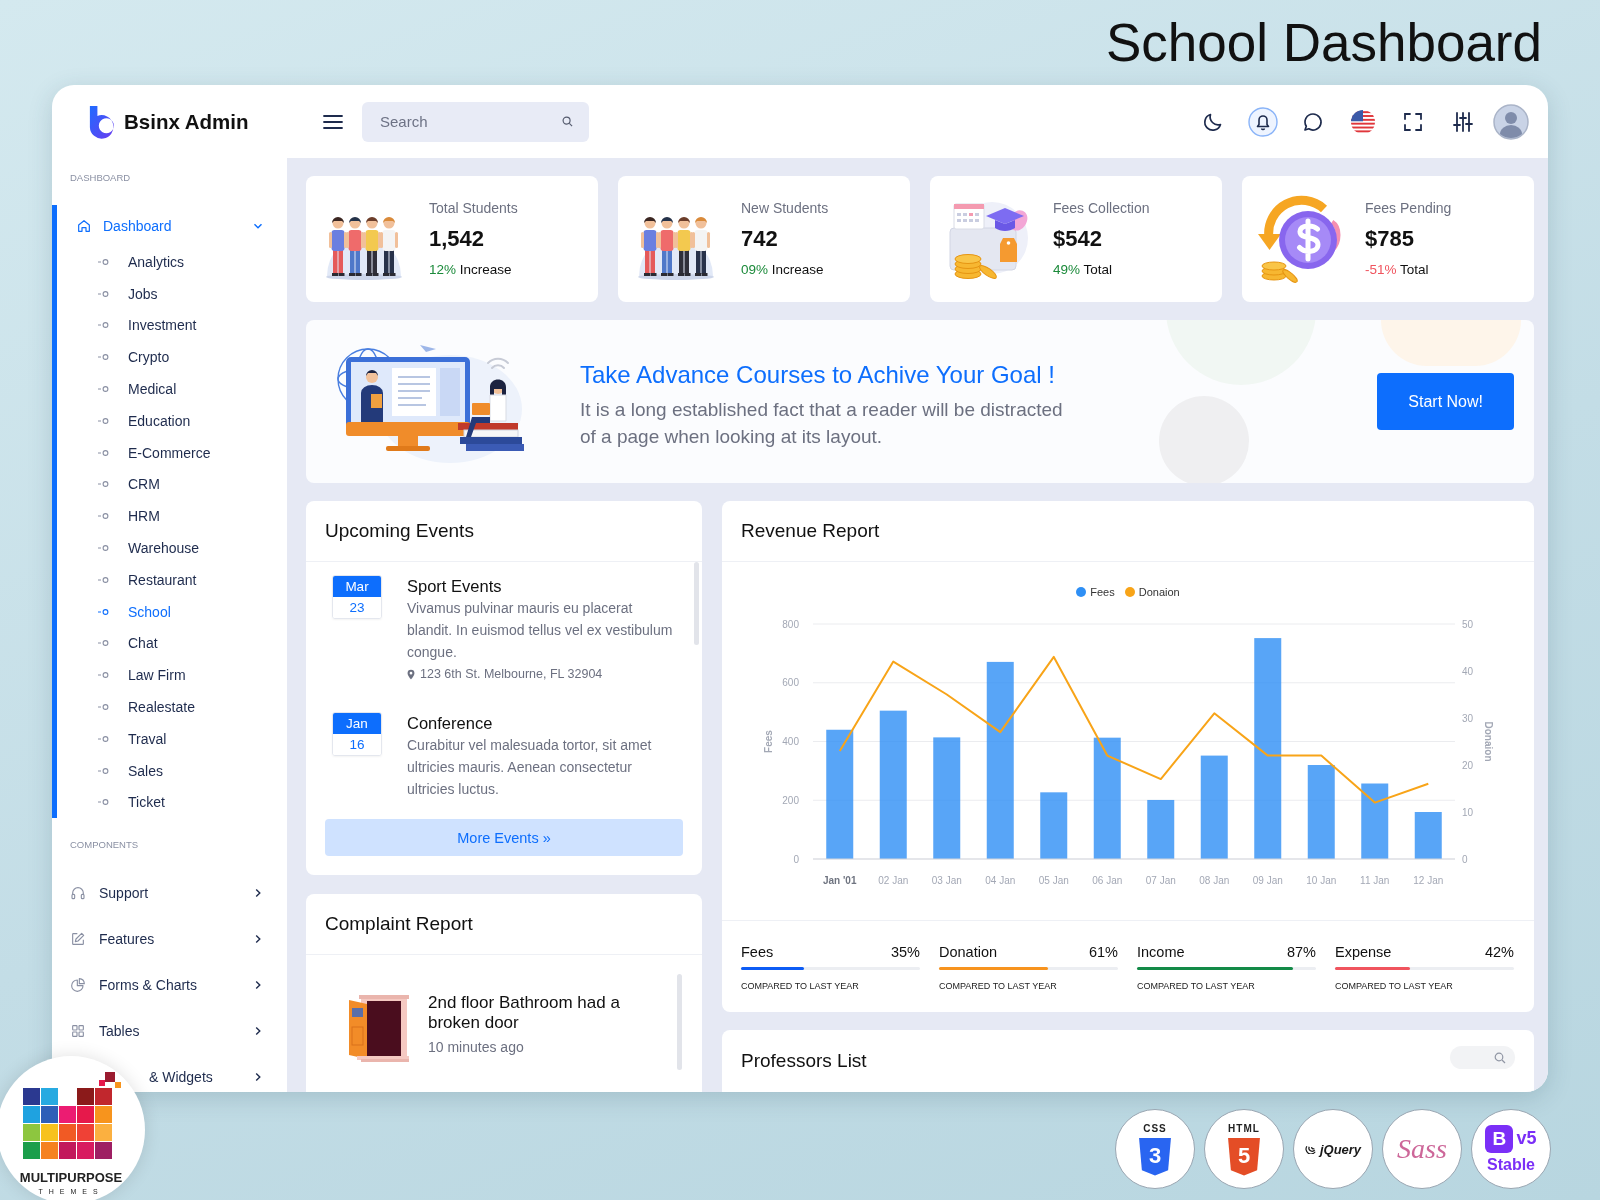 Image resolution: width=1600 pixels, height=1200 pixels. What do you see at coordinates (796, 859) in the screenshot?
I see `y-axis-label: 0` at bounding box center [796, 859].